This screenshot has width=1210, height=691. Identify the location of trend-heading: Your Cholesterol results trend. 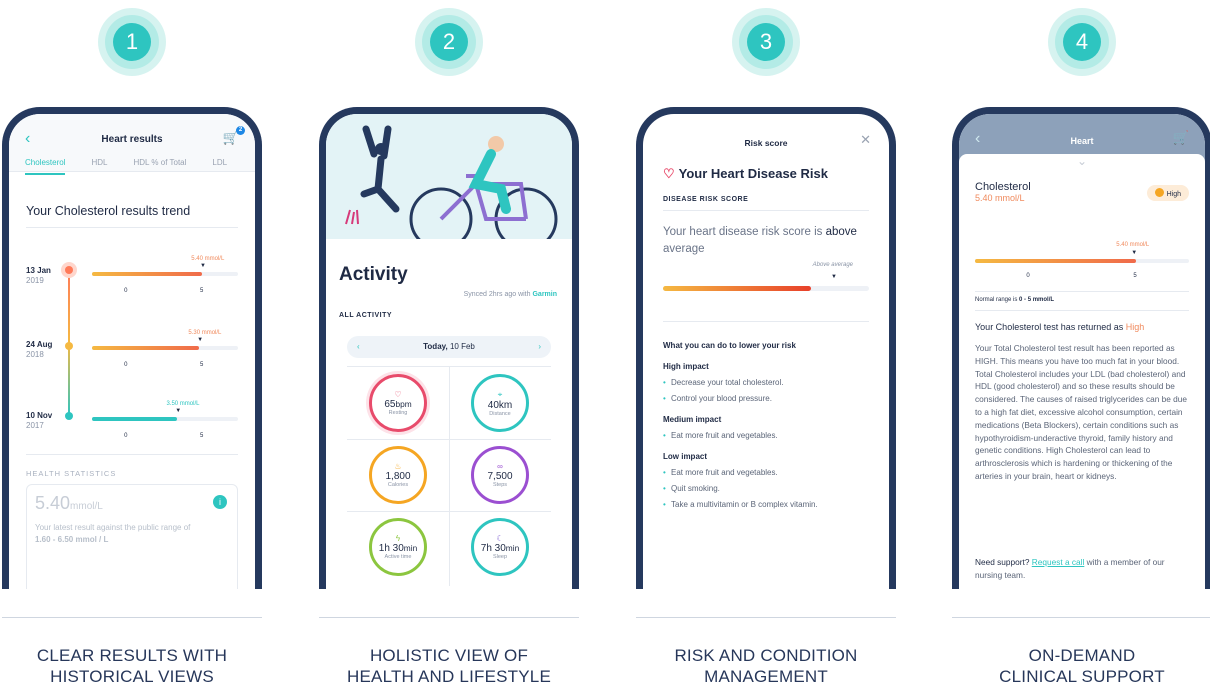
(108, 211).